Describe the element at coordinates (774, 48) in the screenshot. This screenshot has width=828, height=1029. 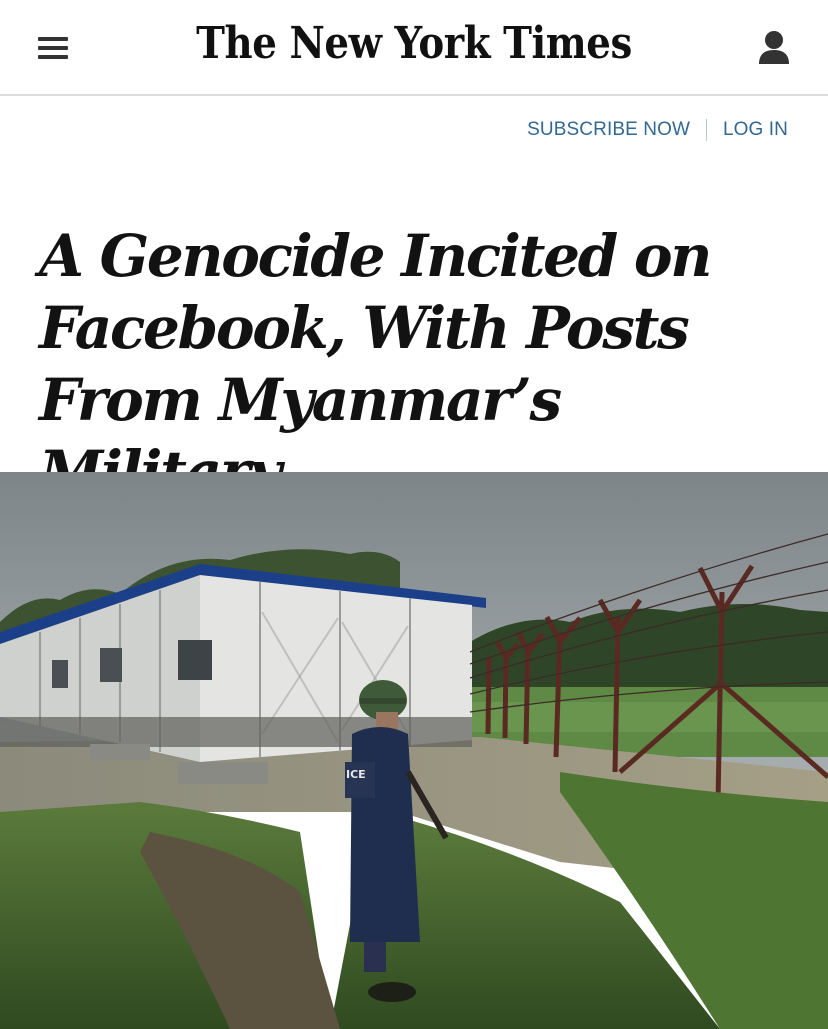
I see `user-account-icon` at that location.